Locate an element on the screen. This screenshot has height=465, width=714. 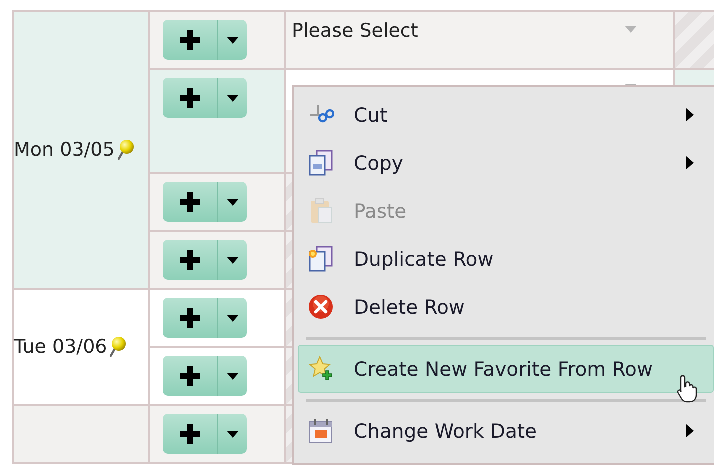
date-label: Mon 03/05 is located at coordinates (64, 150).